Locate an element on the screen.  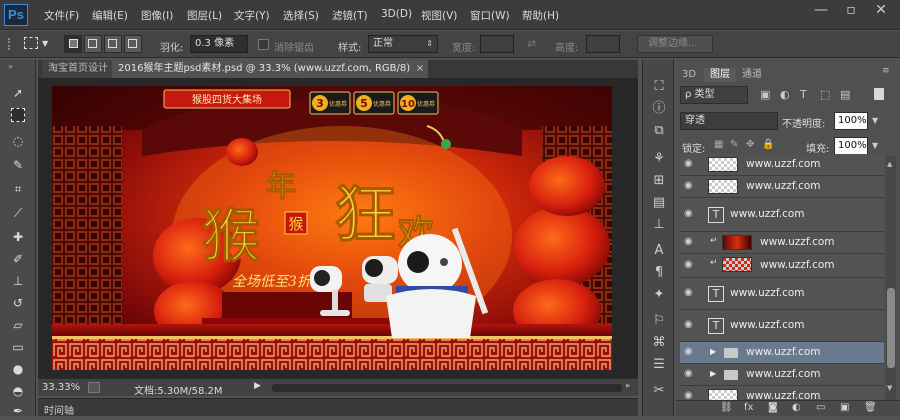
feather-input: 0.3 像素 is located at coordinates (219, 44).